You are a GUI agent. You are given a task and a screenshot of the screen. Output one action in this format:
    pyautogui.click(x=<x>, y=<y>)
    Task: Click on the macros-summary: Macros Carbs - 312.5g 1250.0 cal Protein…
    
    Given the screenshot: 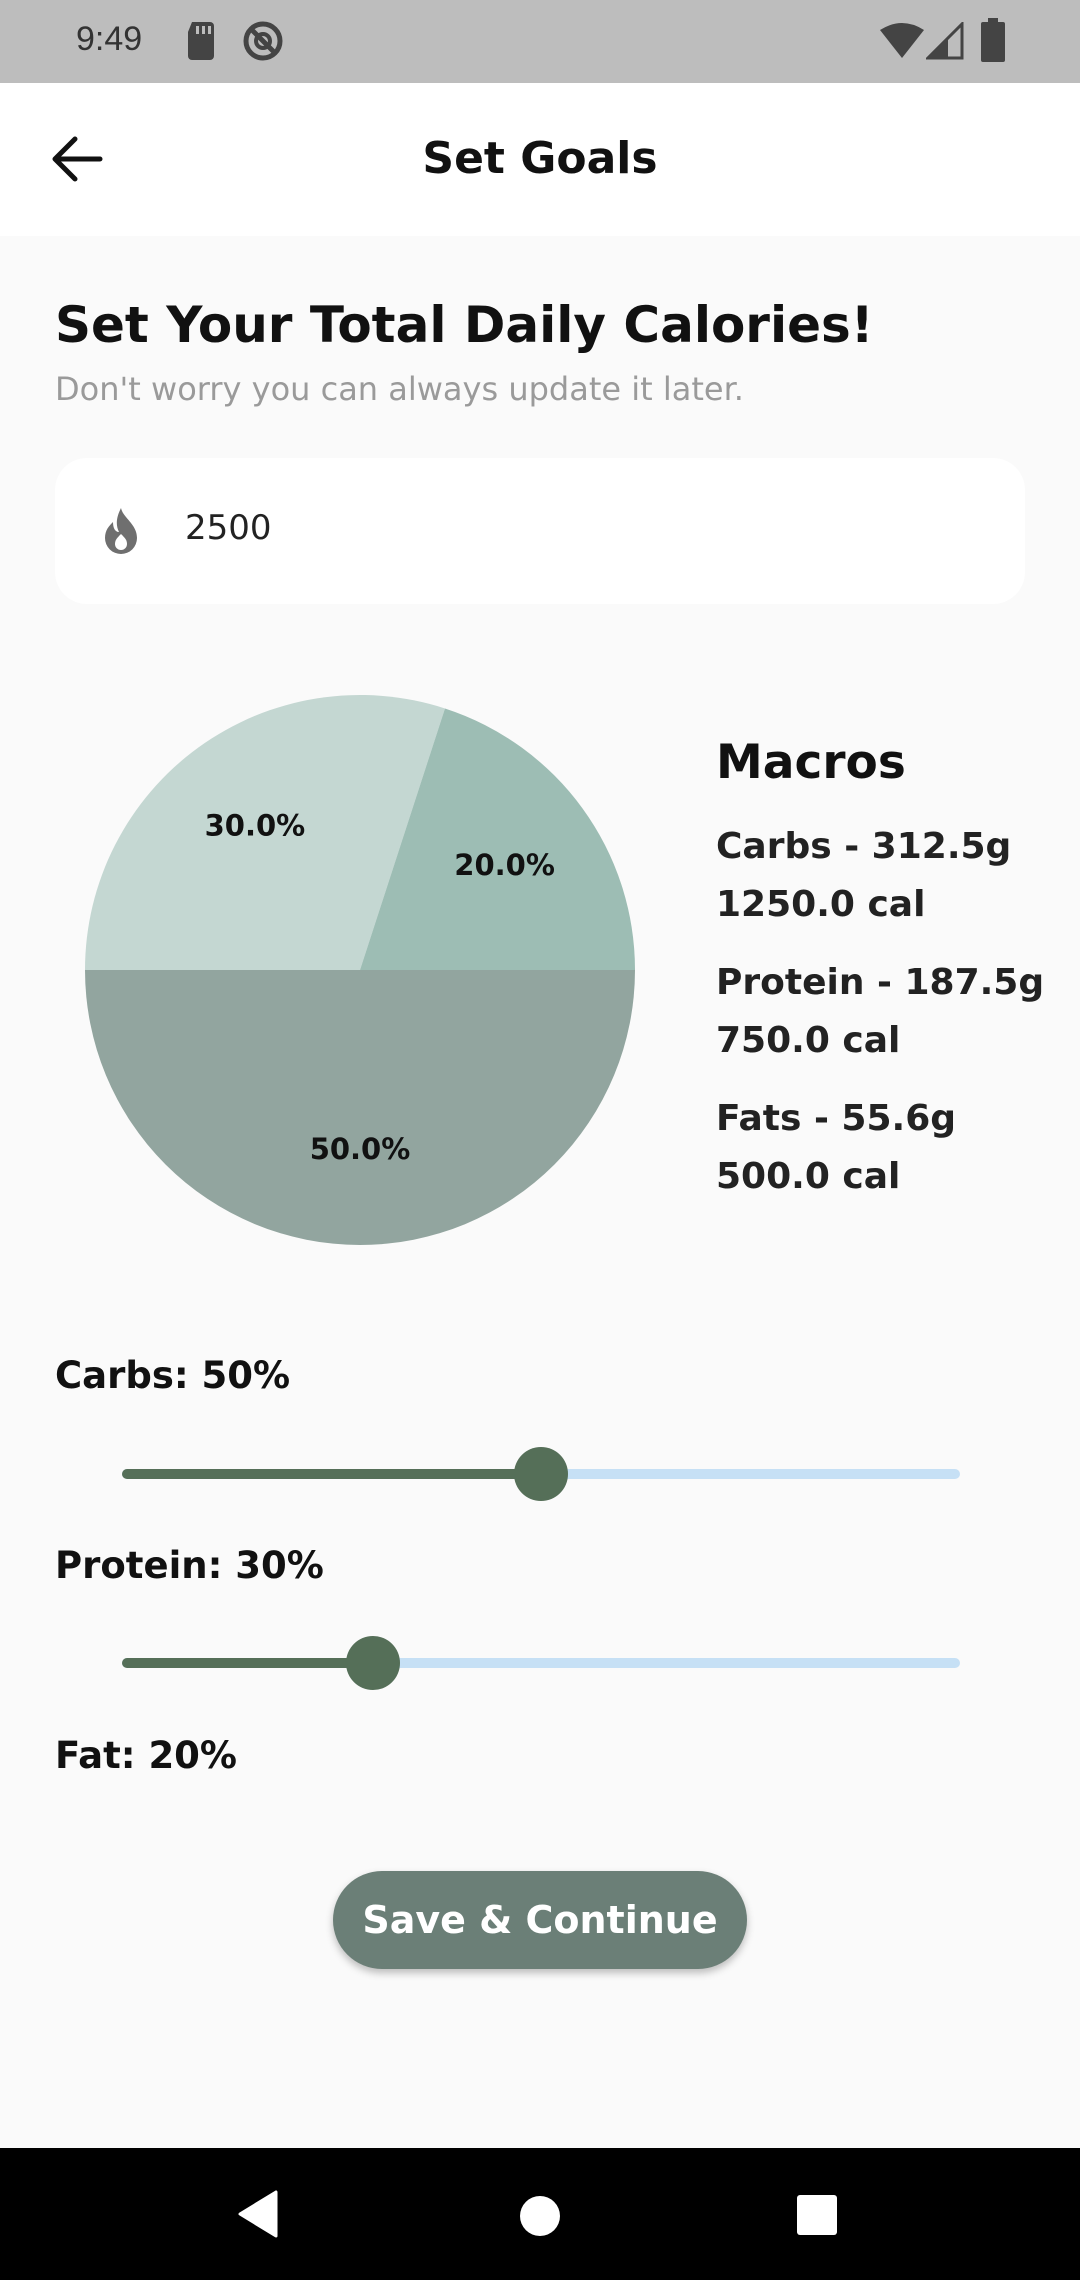 What is the action you would take?
    pyautogui.click(x=891, y=980)
    